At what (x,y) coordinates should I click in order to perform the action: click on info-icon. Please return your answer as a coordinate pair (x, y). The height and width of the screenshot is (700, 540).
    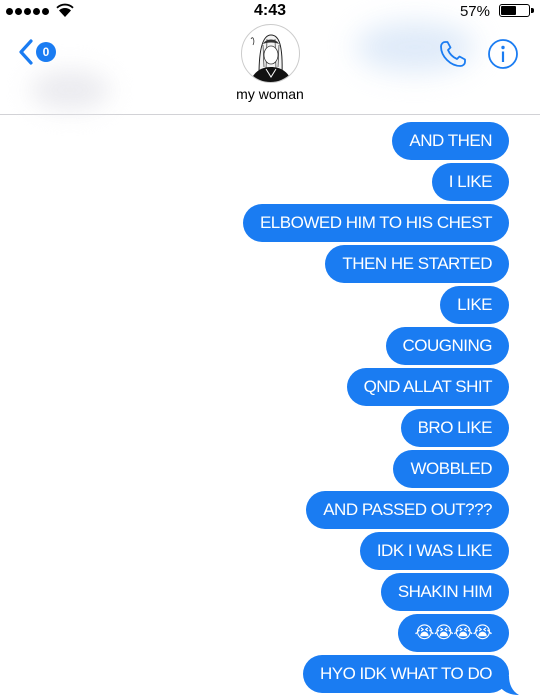
    Looking at the image, I should click on (503, 54).